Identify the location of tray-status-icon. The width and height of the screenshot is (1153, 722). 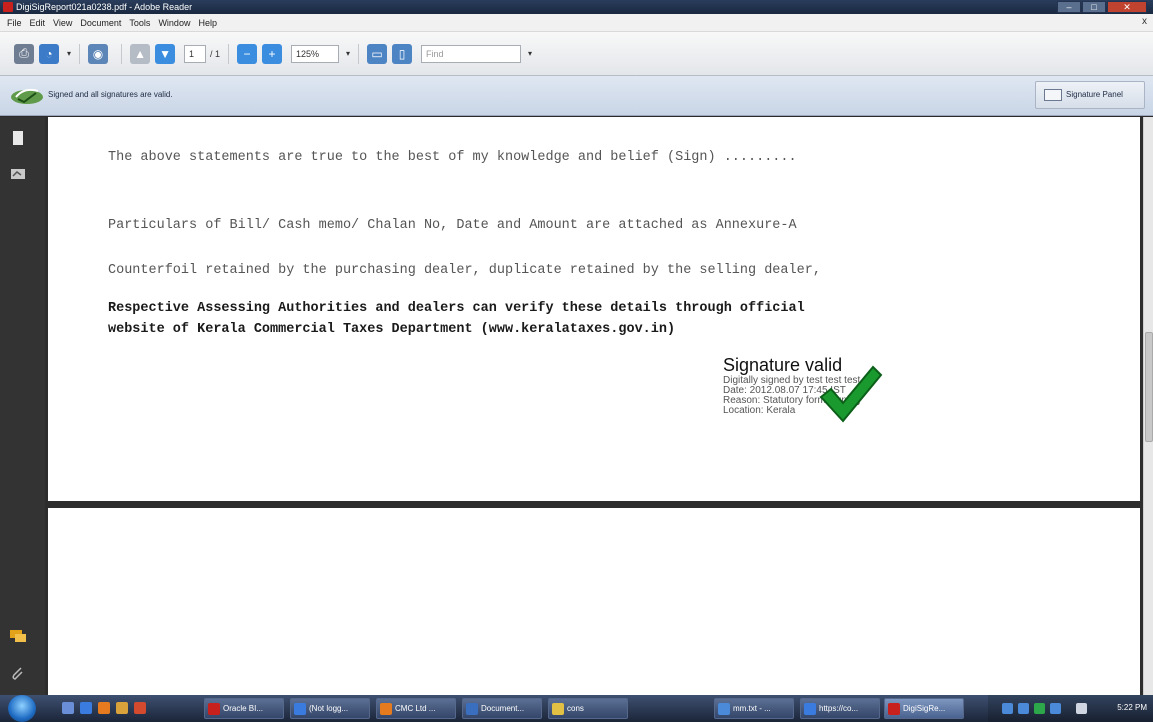
(1039, 708).